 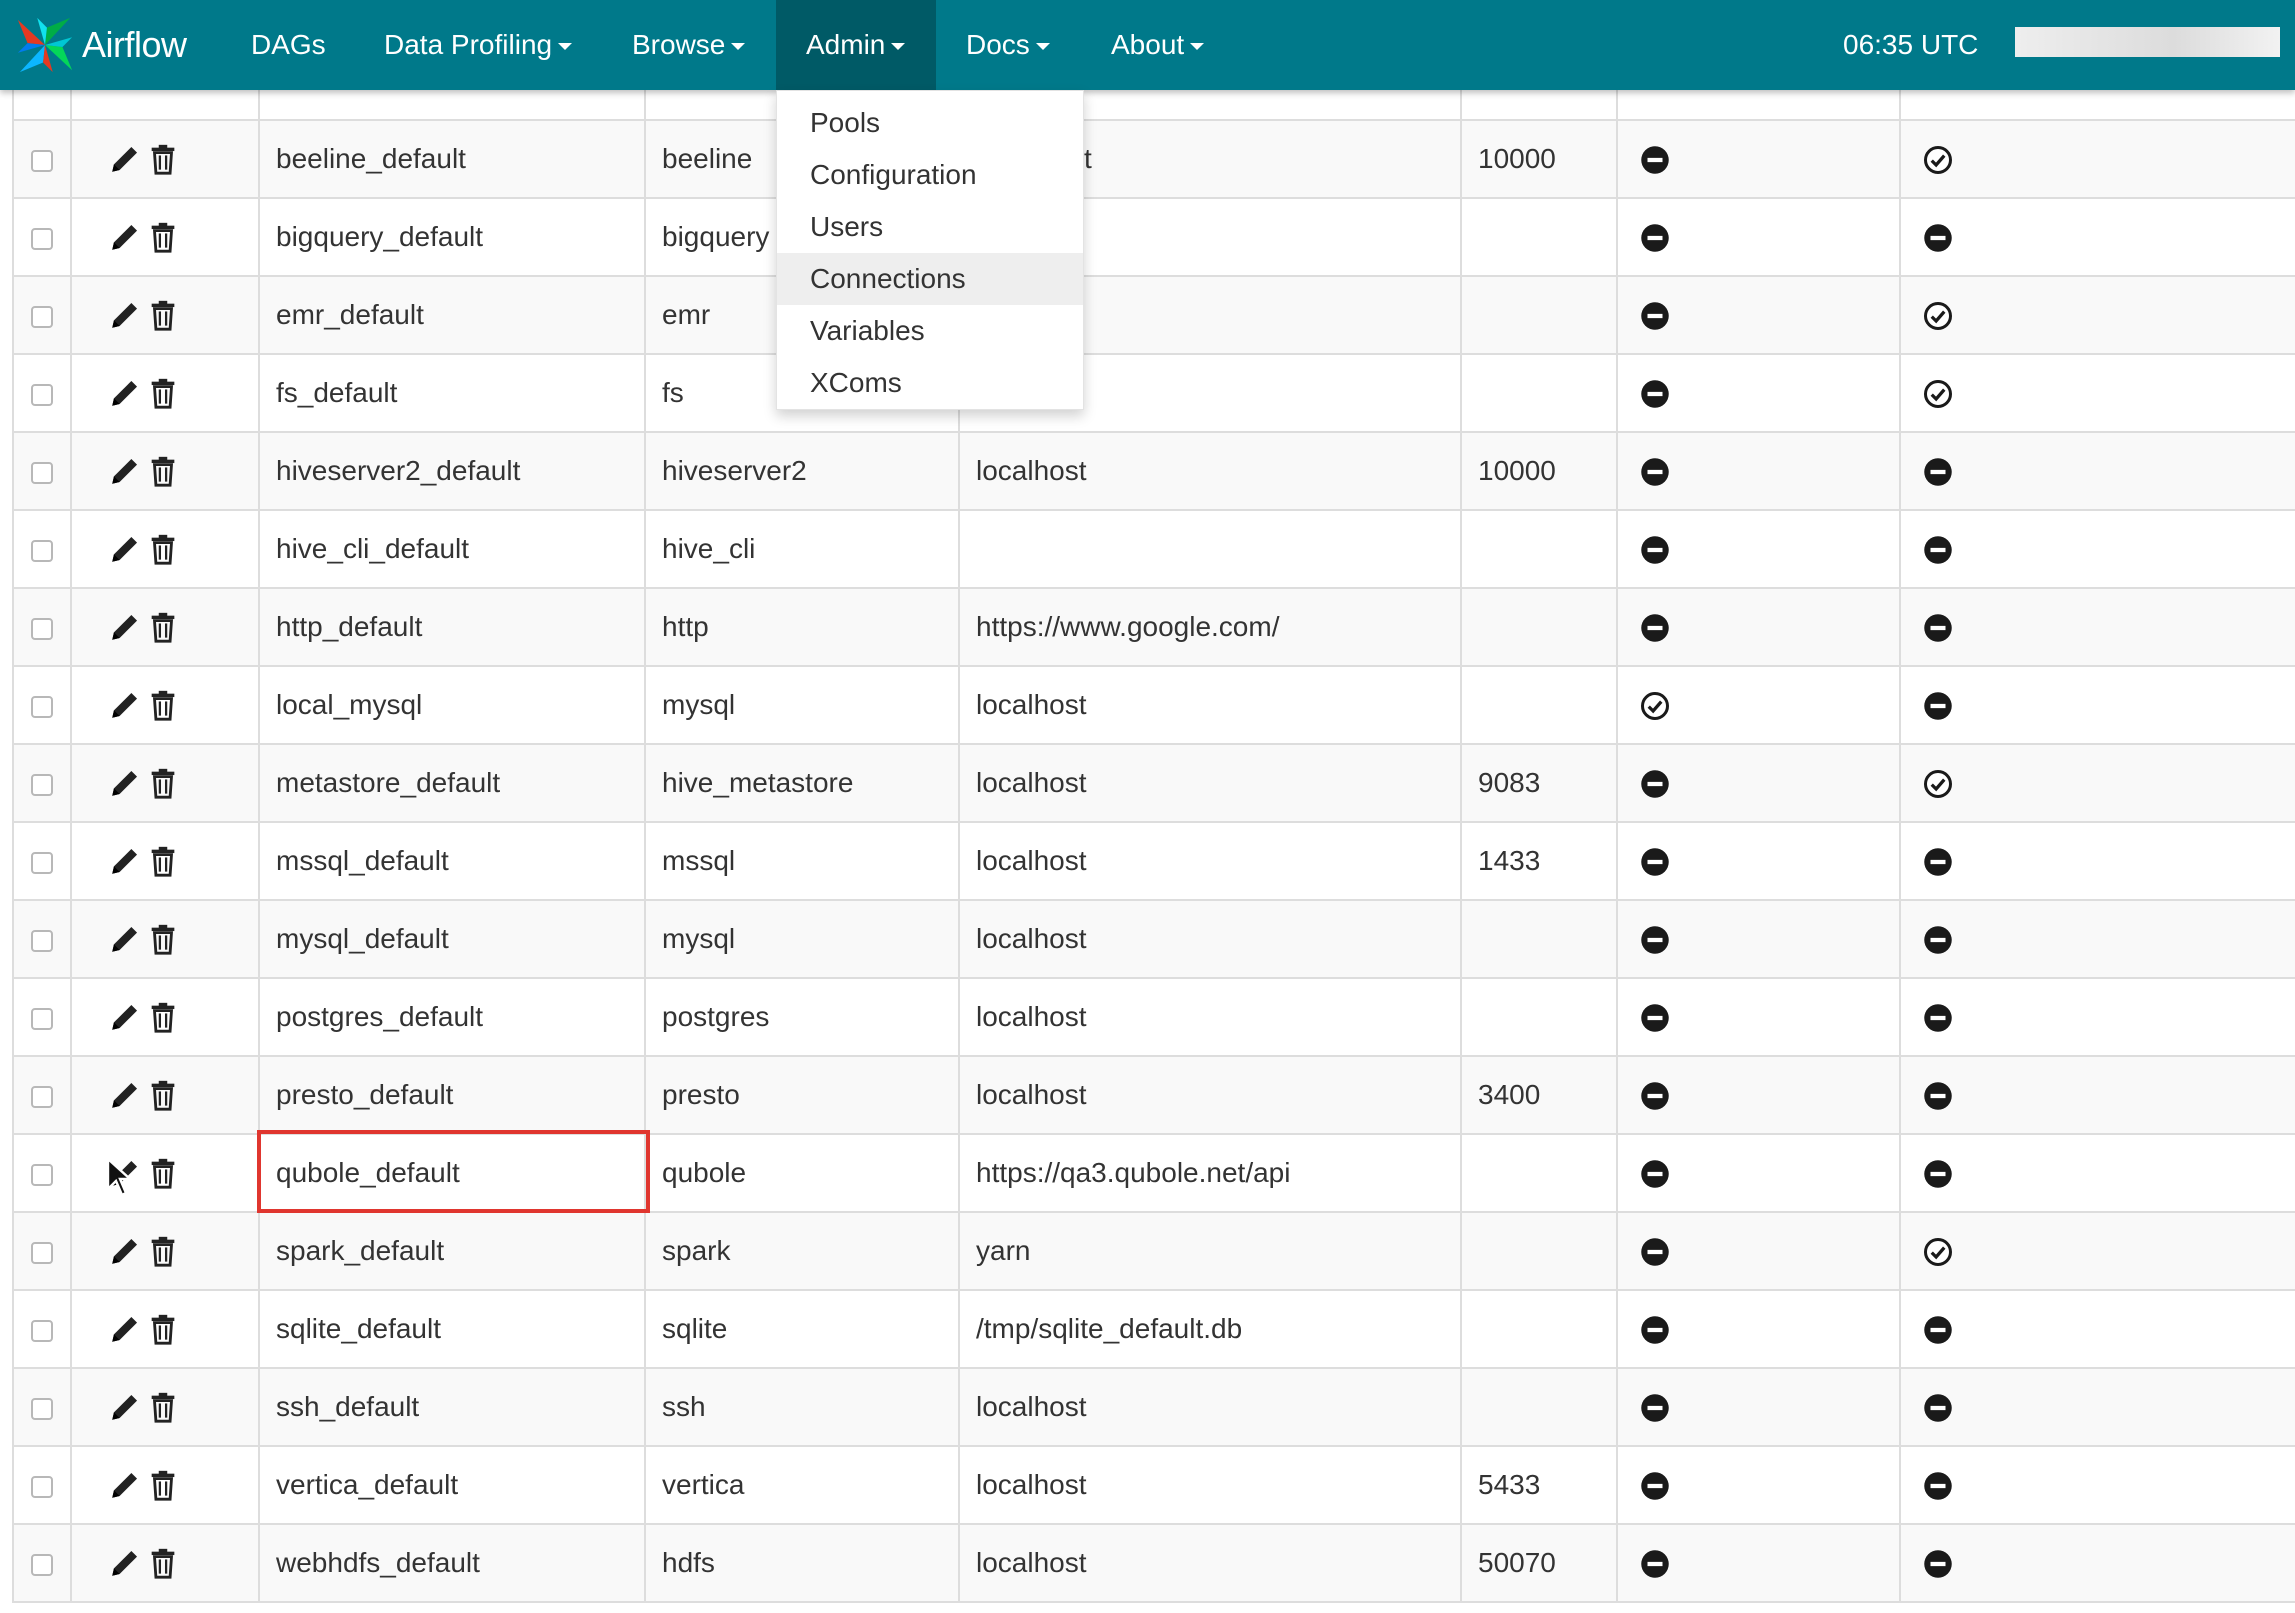 What do you see at coordinates (688, 45) in the screenshot?
I see `nav-browse: Browse` at bounding box center [688, 45].